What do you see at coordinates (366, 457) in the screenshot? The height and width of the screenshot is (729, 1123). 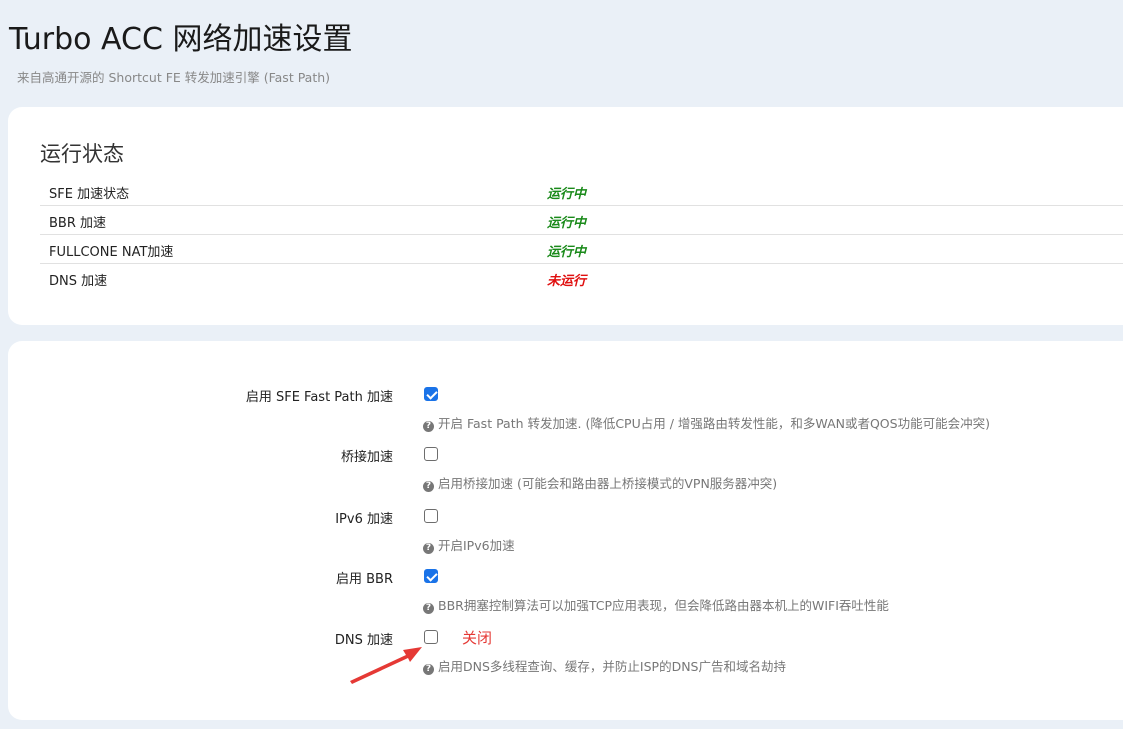 I see `option-label: 桥接加速` at bounding box center [366, 457].